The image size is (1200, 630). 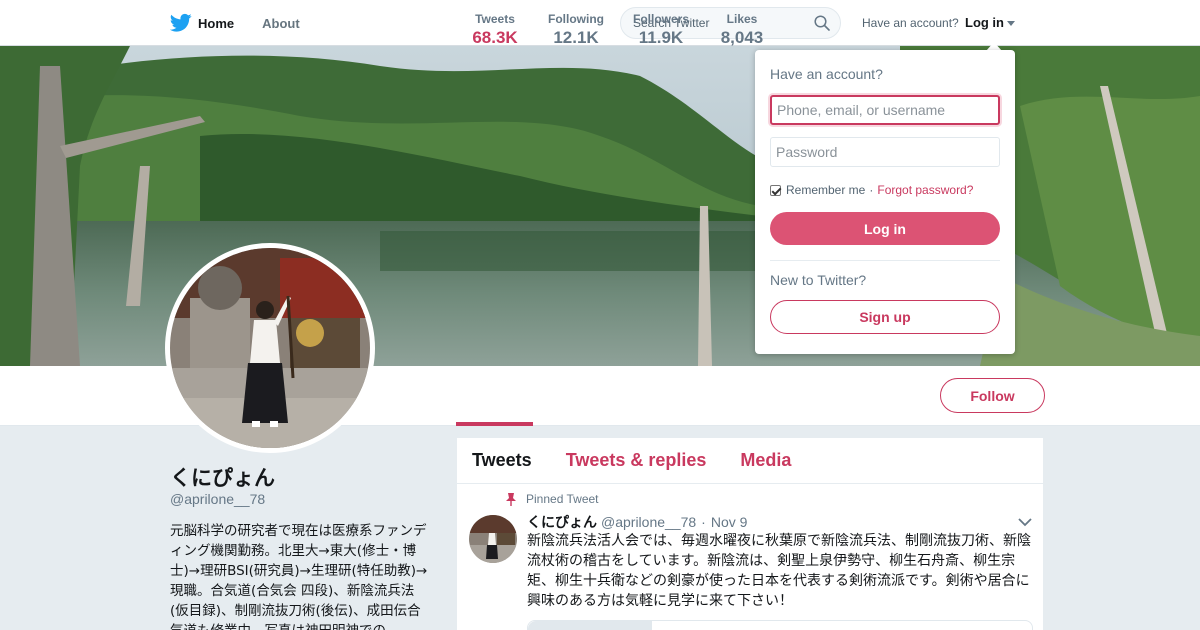 I want to click on stat-tweets-label: Tweets, so click(x=495, y=19).